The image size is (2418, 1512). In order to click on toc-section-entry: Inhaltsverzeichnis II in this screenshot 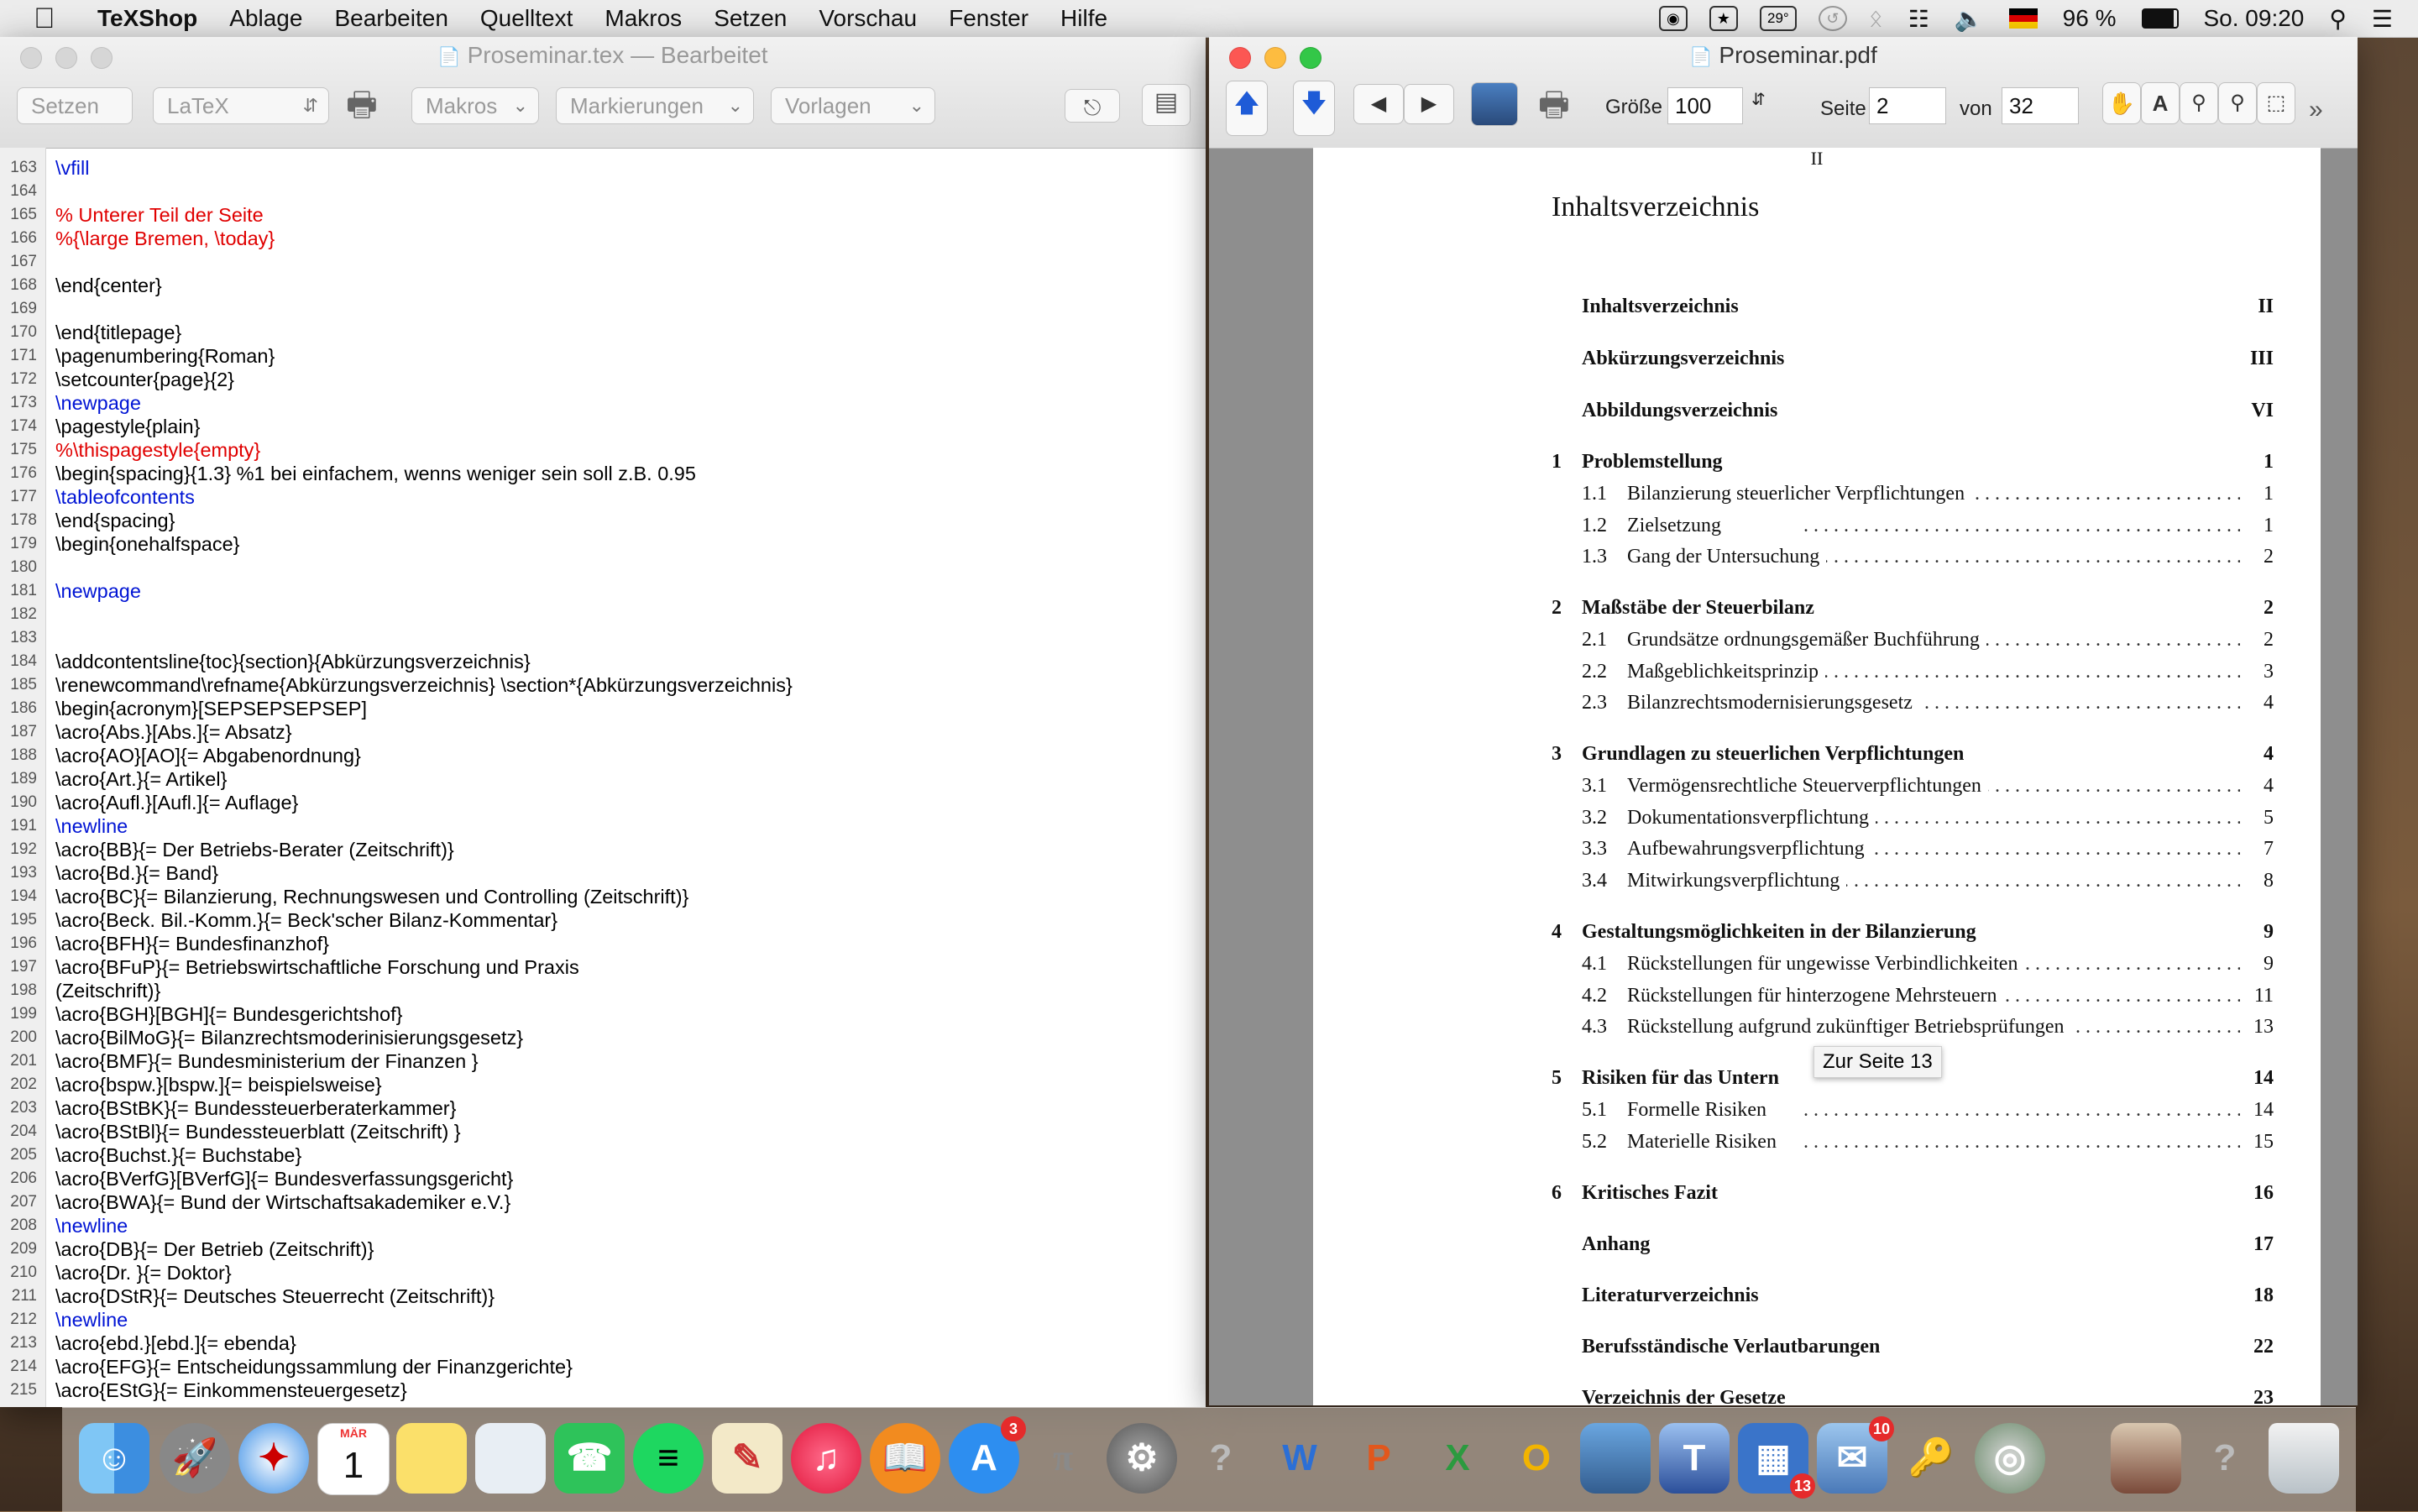, I will do `click(1913, 307)`.